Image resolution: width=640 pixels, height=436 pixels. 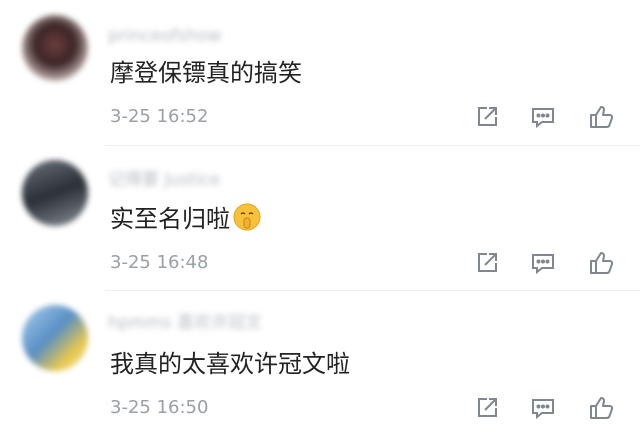 What do you see at coordinates (206, 73) in the screenshot?
I see `comment-text: 摩登保镖真的搞笑` at bounding box center [206, 73].